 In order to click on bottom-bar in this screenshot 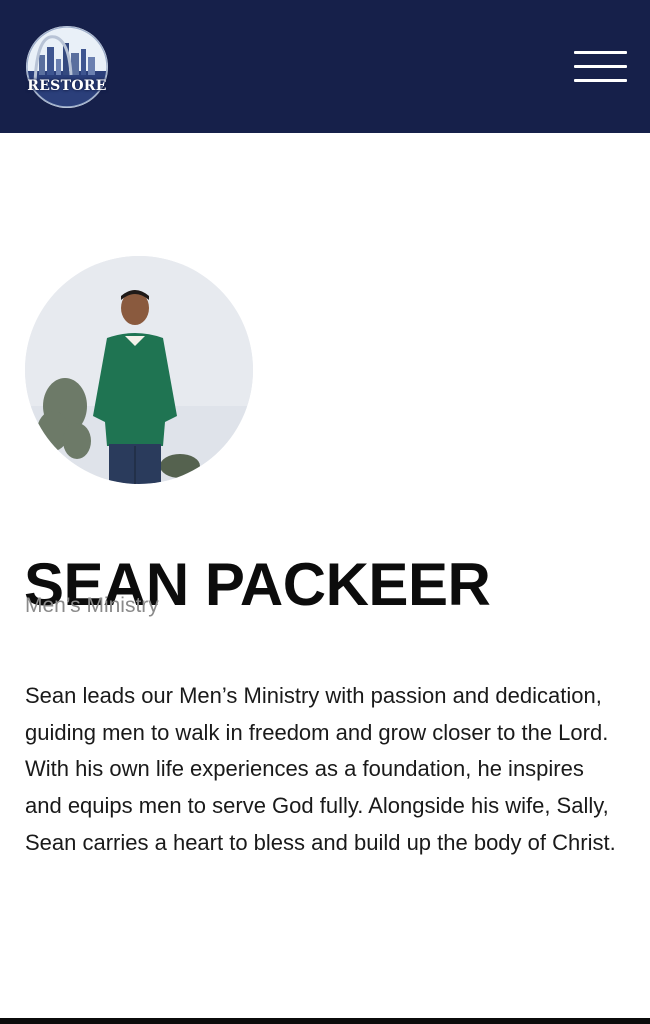, I will do `click(325, 1021)`.